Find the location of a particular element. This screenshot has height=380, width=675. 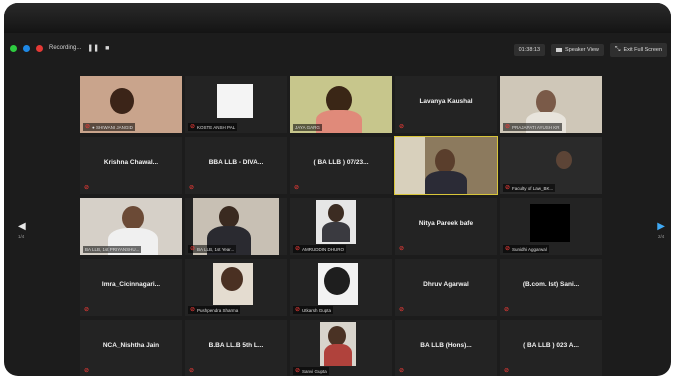

participant-tile: ⊘ Sanvi Gupta is located at coordinates (341, 348).